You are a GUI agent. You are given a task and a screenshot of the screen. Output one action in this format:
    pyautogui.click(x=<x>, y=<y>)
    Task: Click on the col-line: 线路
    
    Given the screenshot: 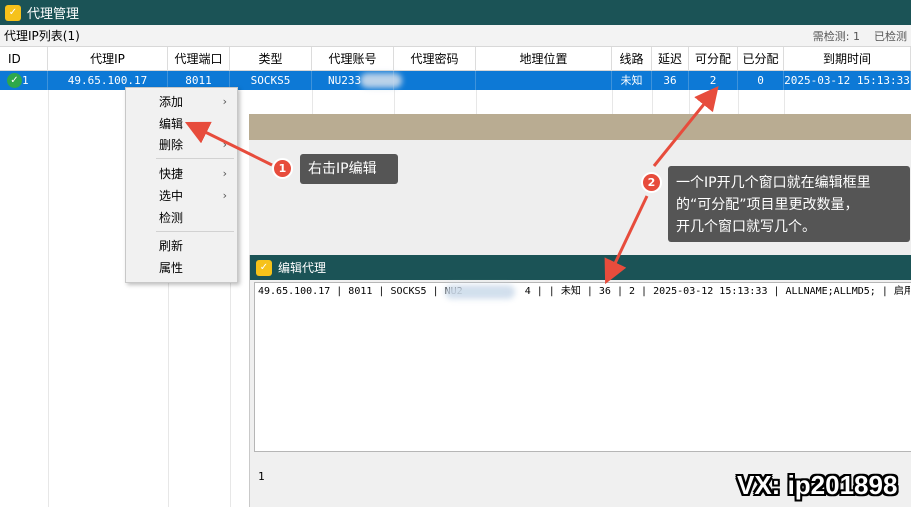 What is the action you would take?
    pyautogui.click(x=632, y=59)
    